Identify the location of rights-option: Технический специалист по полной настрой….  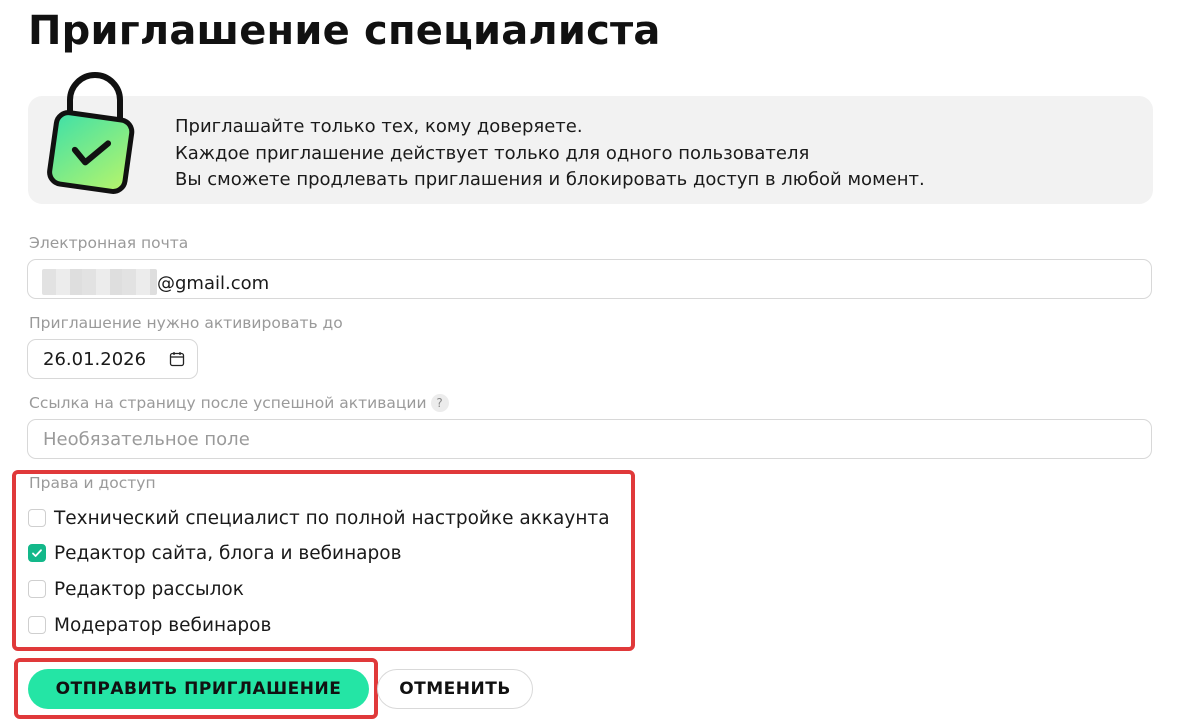
(319, 518).